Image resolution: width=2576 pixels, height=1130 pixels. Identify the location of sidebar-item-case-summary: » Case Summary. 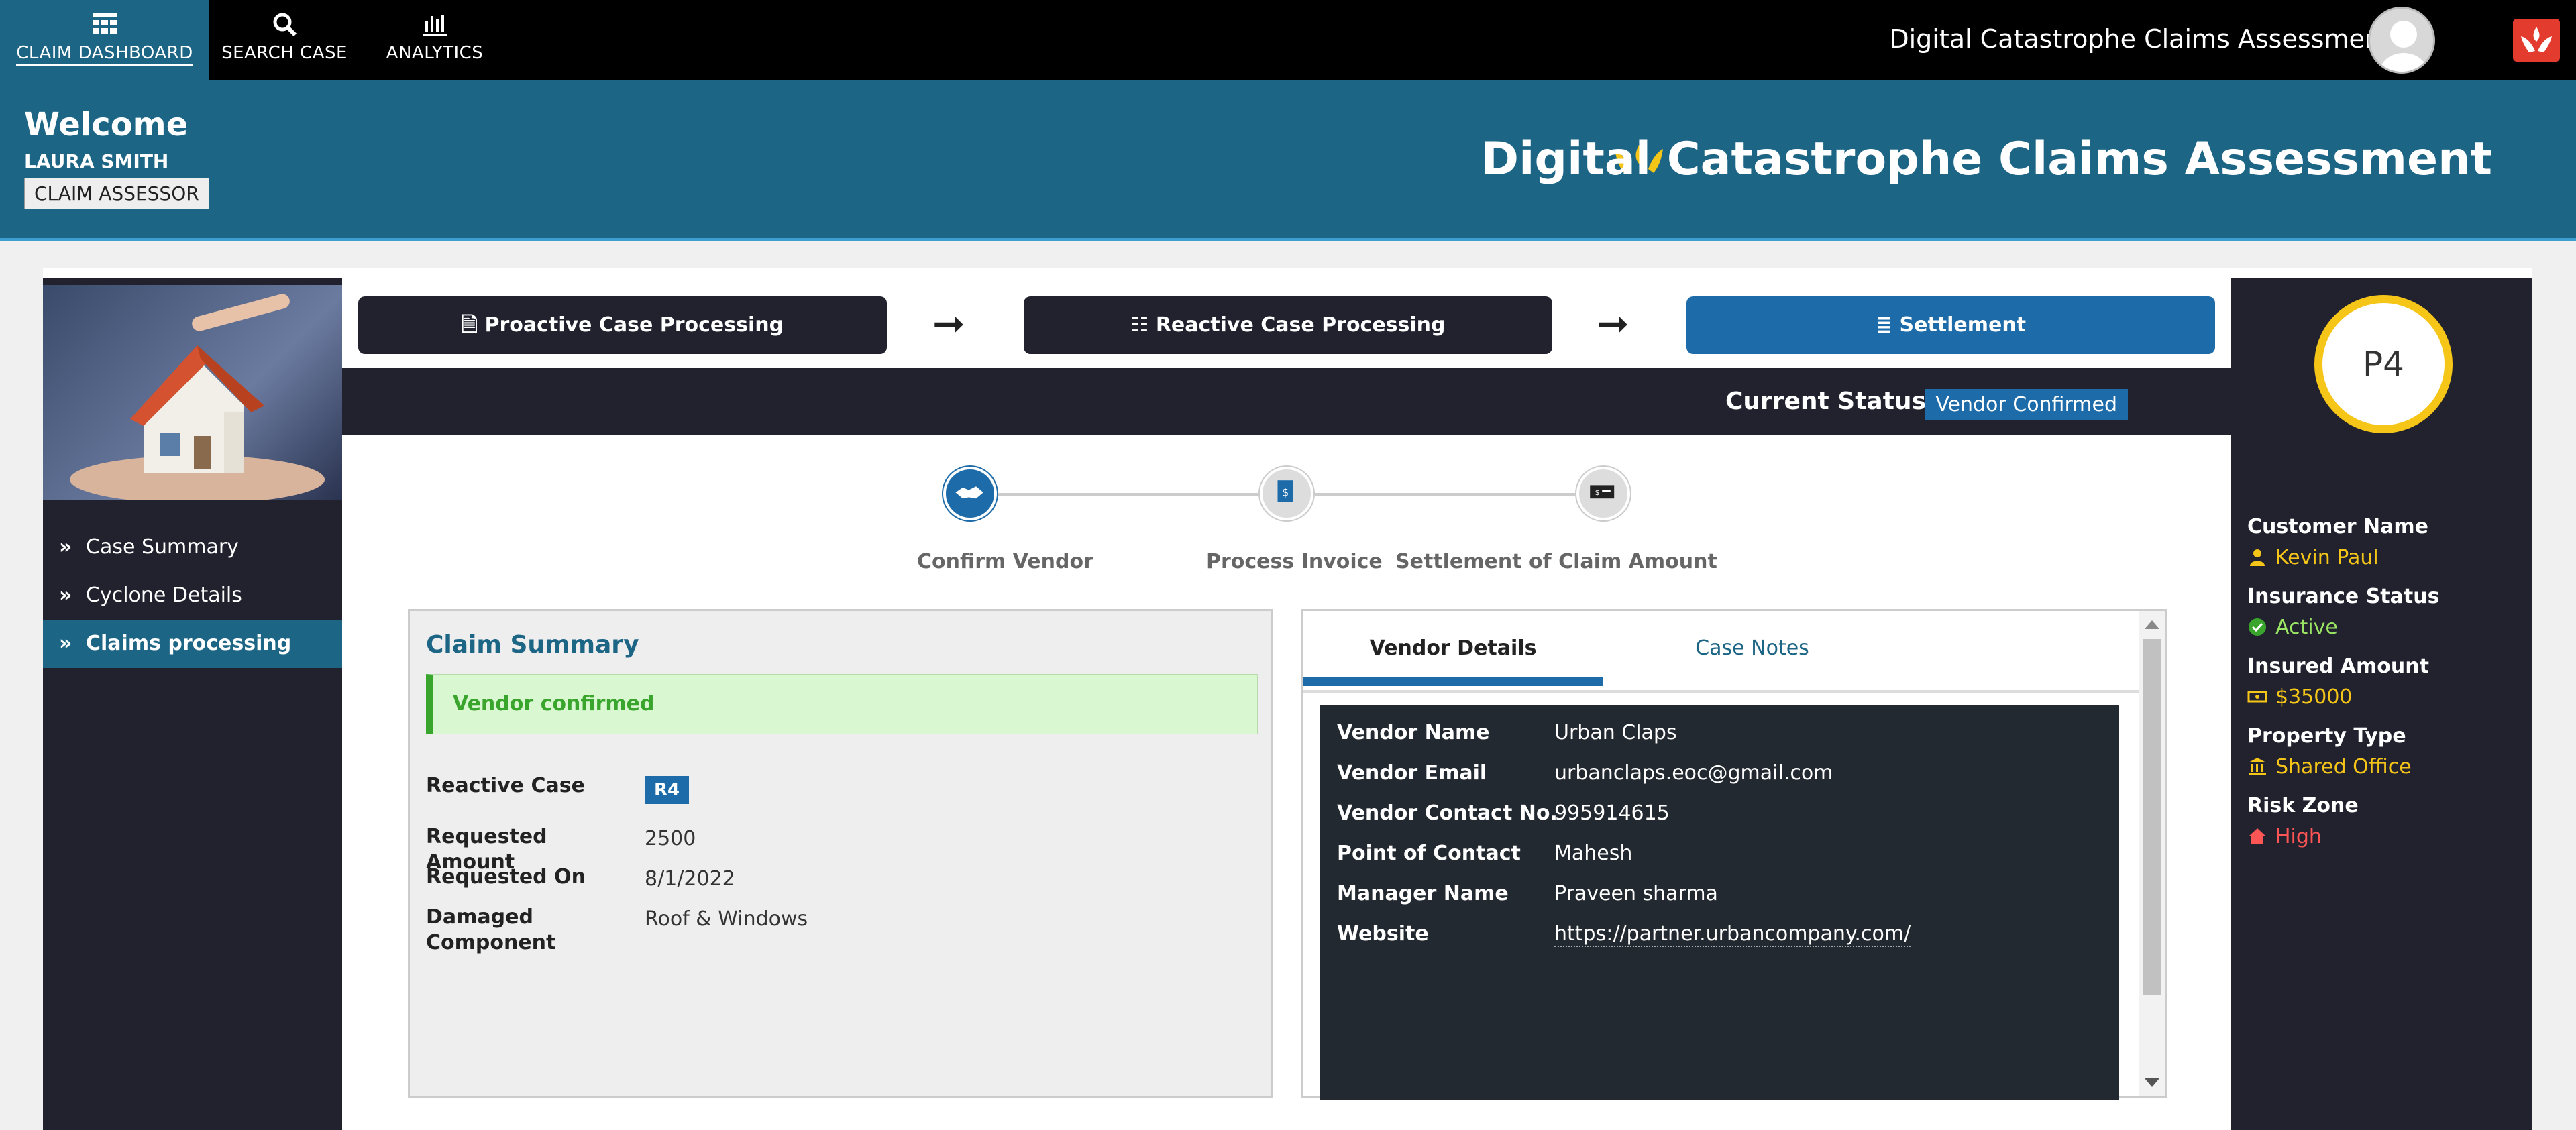
(192, 547).